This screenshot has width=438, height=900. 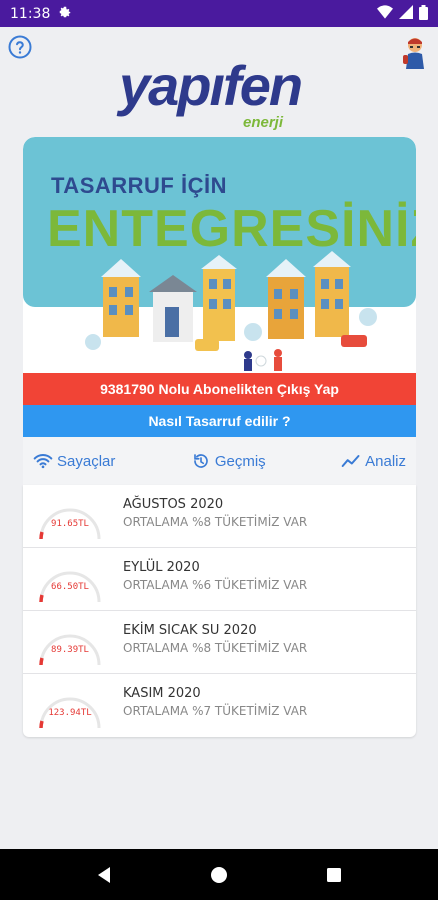 I want to click on unsubscribe-button: 9381790 Nolu Abonelikten Çıkış Yap, so click(x=219, y=389).